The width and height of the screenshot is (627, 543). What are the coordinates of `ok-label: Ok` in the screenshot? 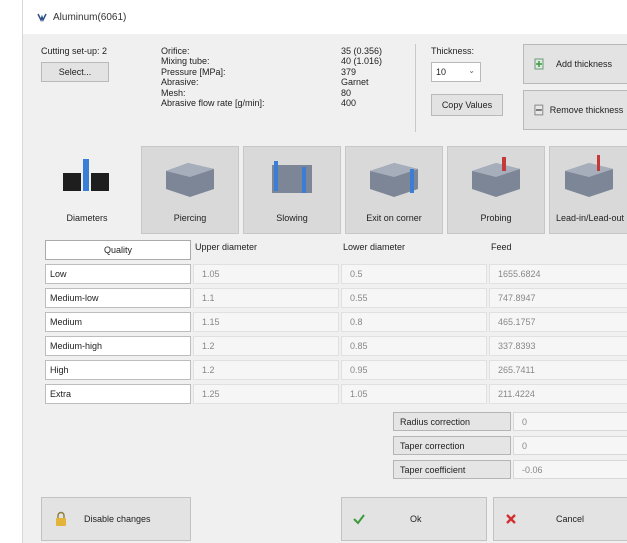 It's located at (416, 519).